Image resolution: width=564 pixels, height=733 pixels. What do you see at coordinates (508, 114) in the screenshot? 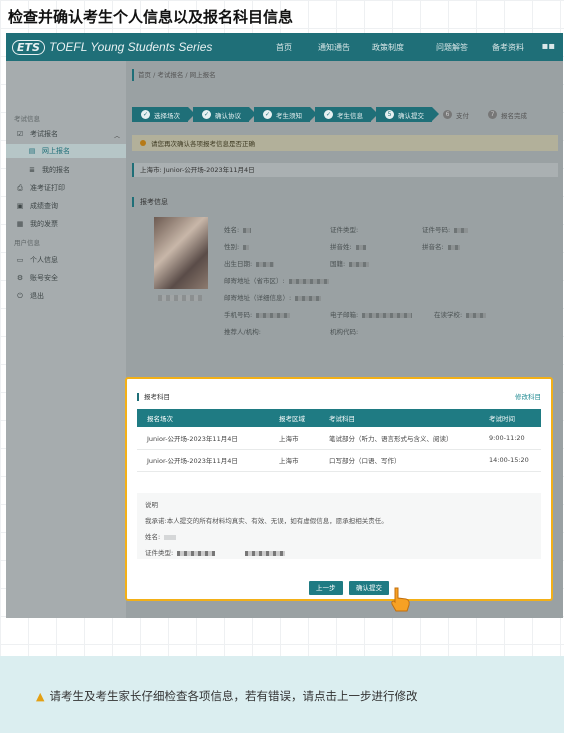
I see `step-complete: 7 报名完成` at bounding box center [508, 114].